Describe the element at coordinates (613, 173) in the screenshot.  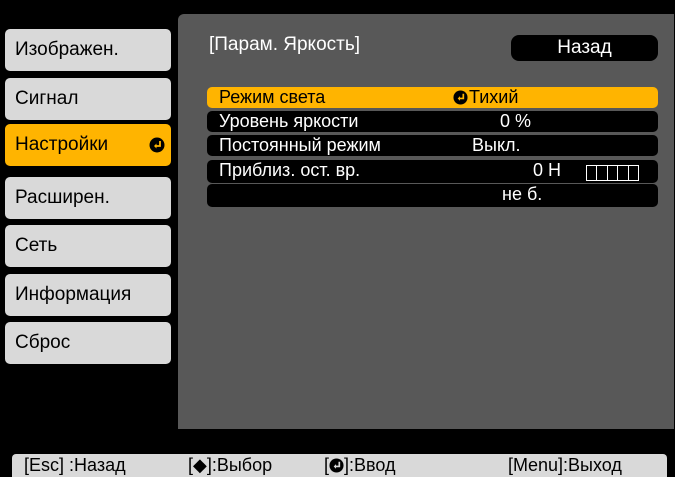
I see `remaining-life-gauge` at that location.